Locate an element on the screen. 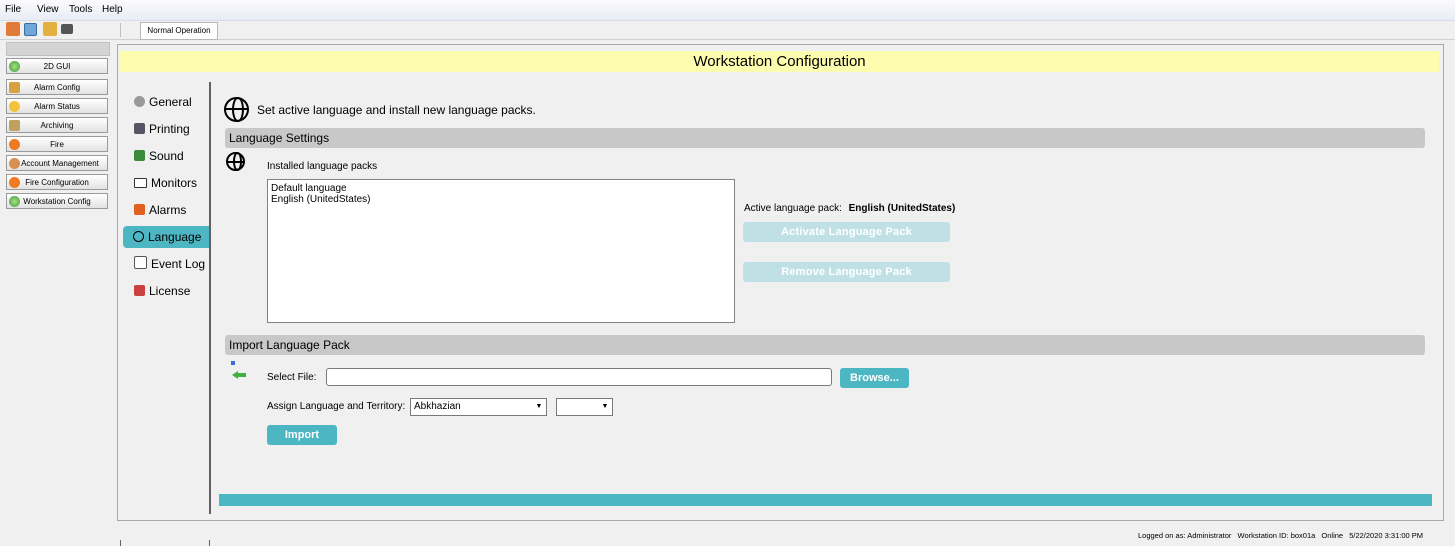 The image size is (1455, 546). category-label: Sound is located at coordinates (166, 156).